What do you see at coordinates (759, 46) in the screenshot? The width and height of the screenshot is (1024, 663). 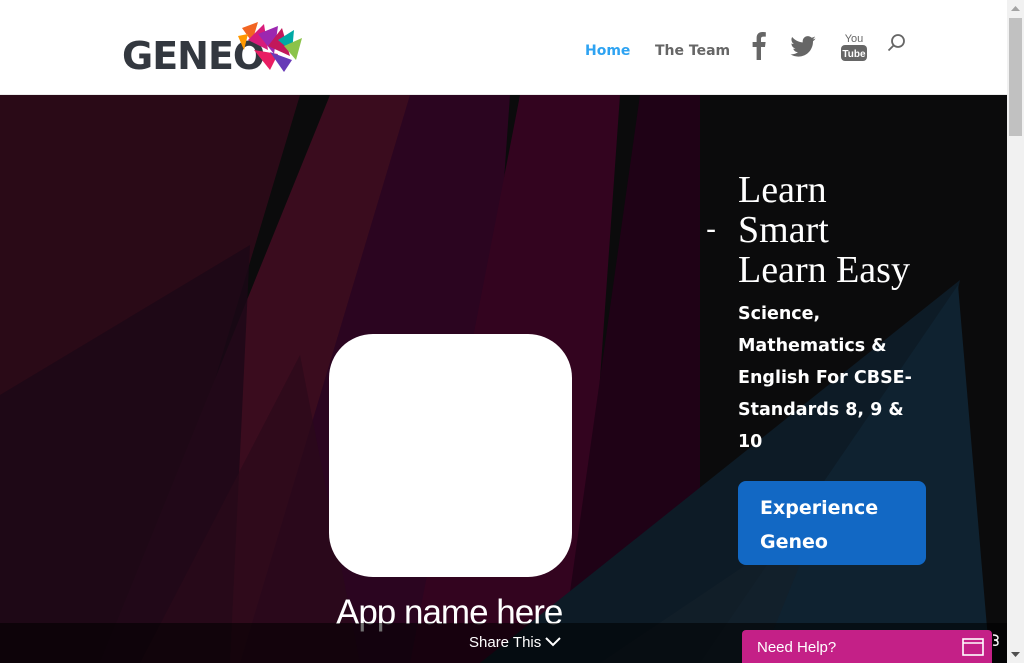 I see `facebook-icon` at bounding box center [759, 46].